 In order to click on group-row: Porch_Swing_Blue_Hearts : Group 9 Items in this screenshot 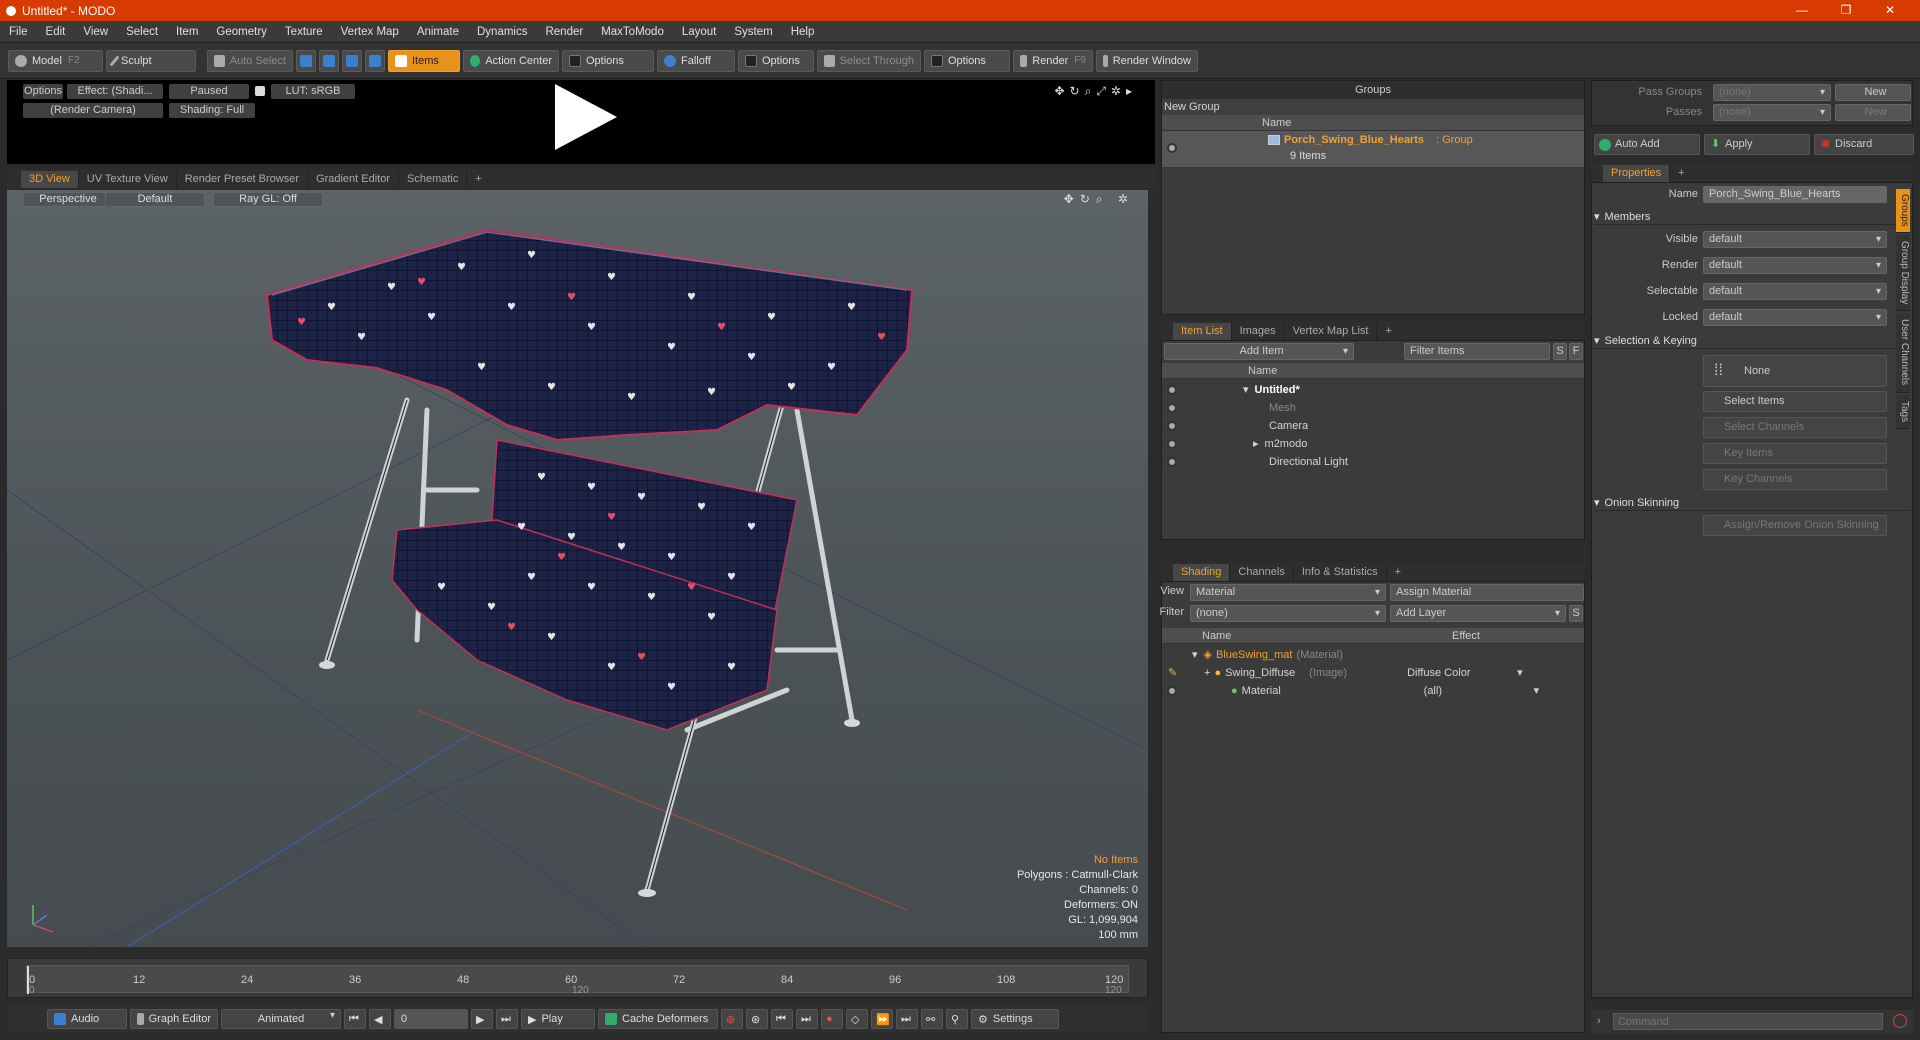, I will do `click(1373, 149)`.